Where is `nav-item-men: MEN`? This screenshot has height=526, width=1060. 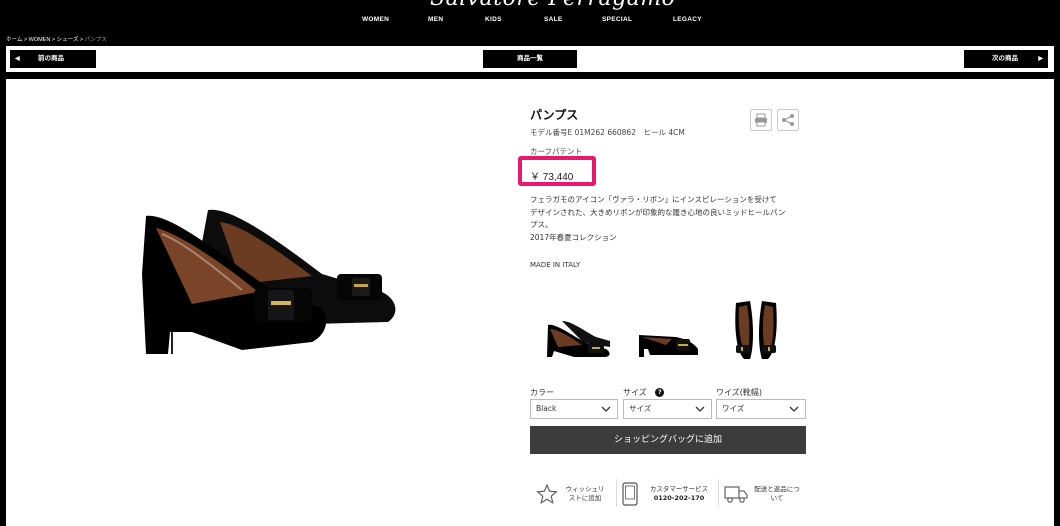 nav-item-men: MEN is located at coordinates (435, 19).